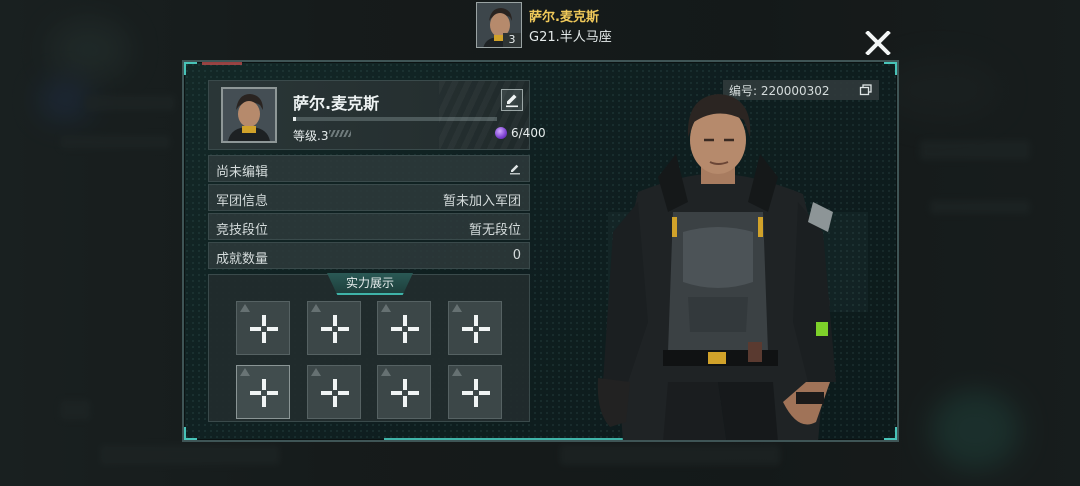 This screenshot has width=1080, height=486. What do you see at coordinates (369, 255) in the screenshot?
I see `achievement-count-row: 成就数量 0` at bounding box center [369, 255].